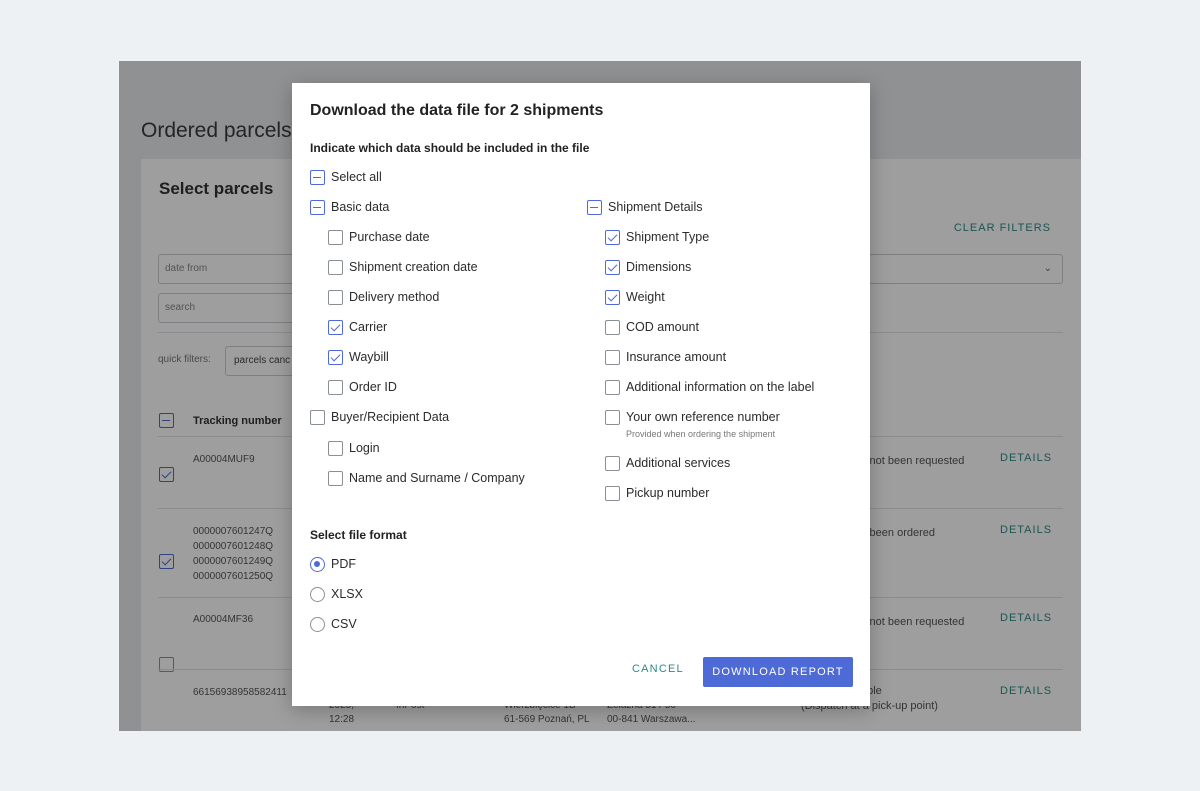  I want to click on file-format-title: Select file format, so click(358, 535).